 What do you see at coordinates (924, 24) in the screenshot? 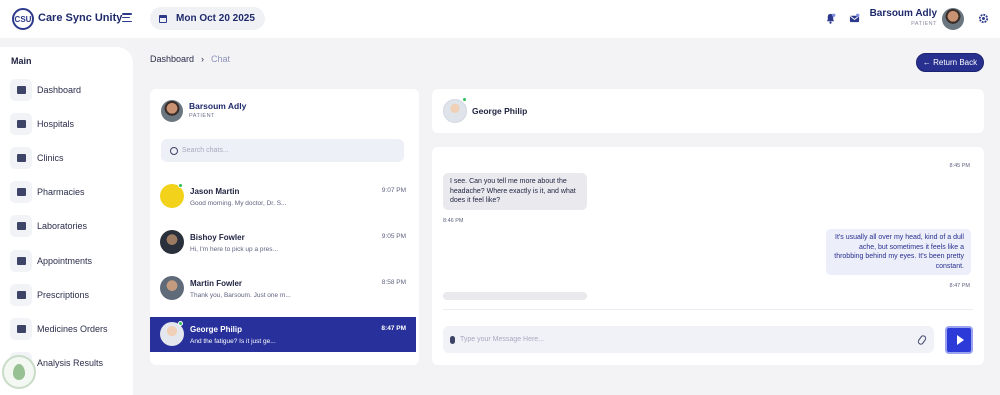
I see `user-role: PATIENT` at bounding box center [924, 24].